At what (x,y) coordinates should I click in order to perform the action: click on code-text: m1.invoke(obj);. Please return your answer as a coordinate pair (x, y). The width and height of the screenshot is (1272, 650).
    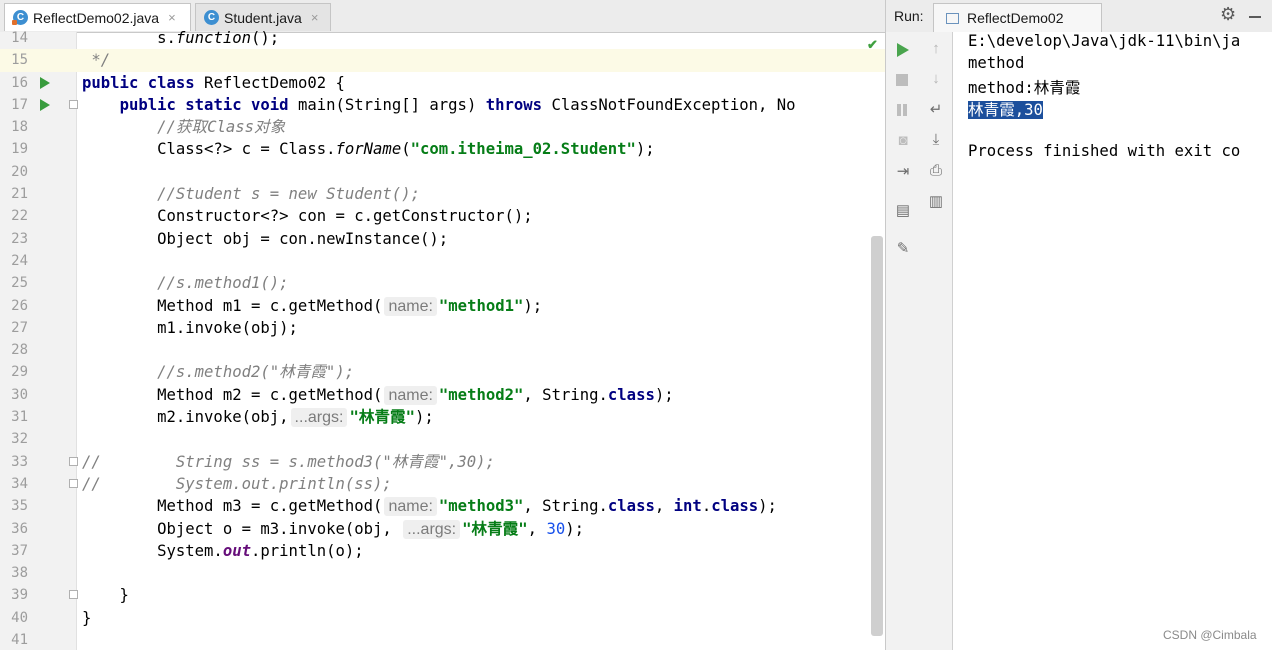
    Looking at the image, I should click on (190, 327).